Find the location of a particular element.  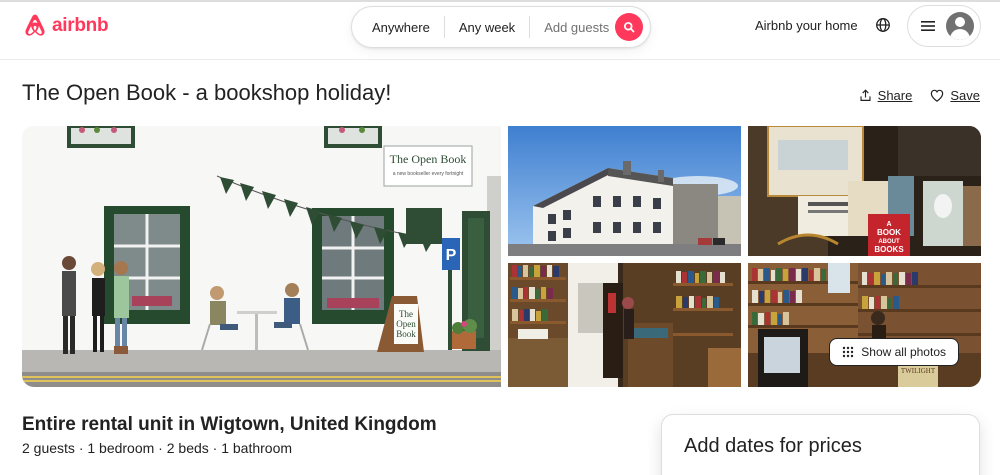

host-link: Airbnb your home is located at coordinates (806, 25).